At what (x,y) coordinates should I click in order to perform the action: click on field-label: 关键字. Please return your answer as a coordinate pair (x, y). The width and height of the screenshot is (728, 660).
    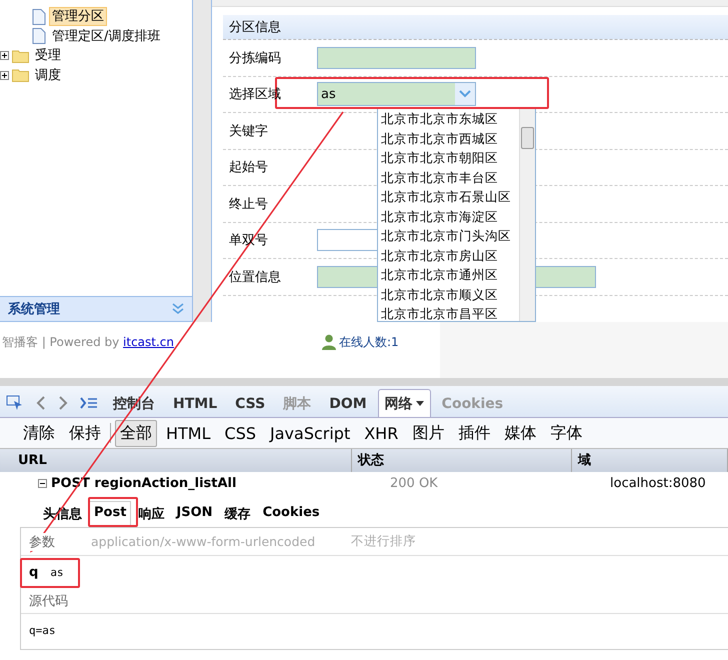
    Looking at the image, I should click on (248, 131).